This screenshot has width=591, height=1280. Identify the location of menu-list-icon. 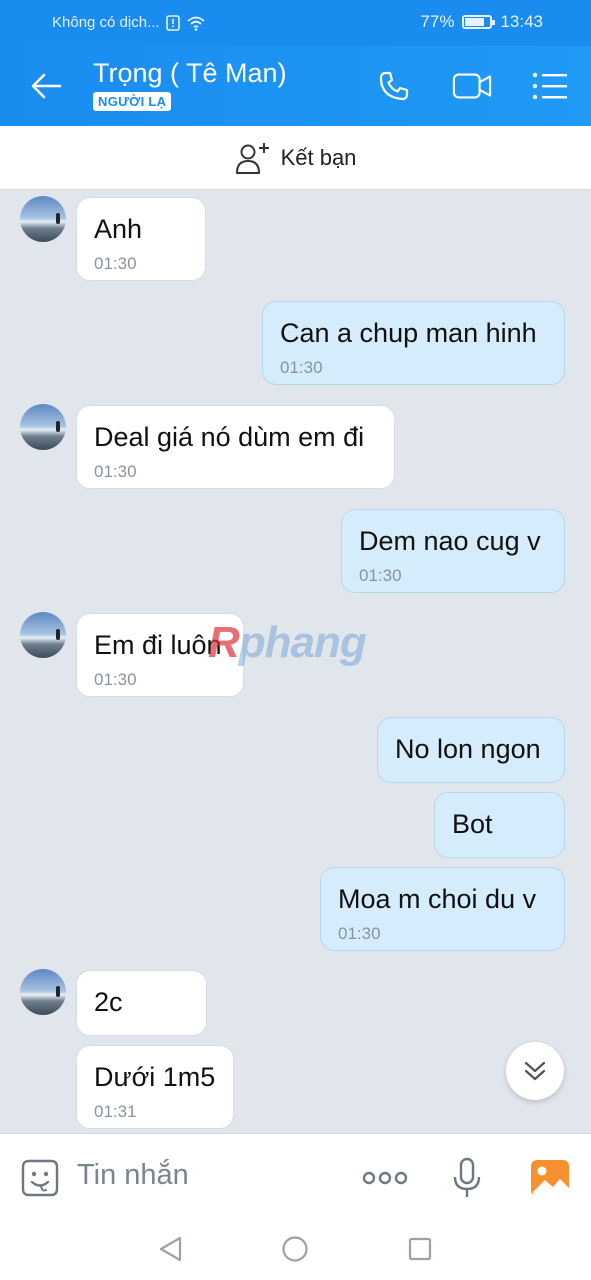
(549, 86).